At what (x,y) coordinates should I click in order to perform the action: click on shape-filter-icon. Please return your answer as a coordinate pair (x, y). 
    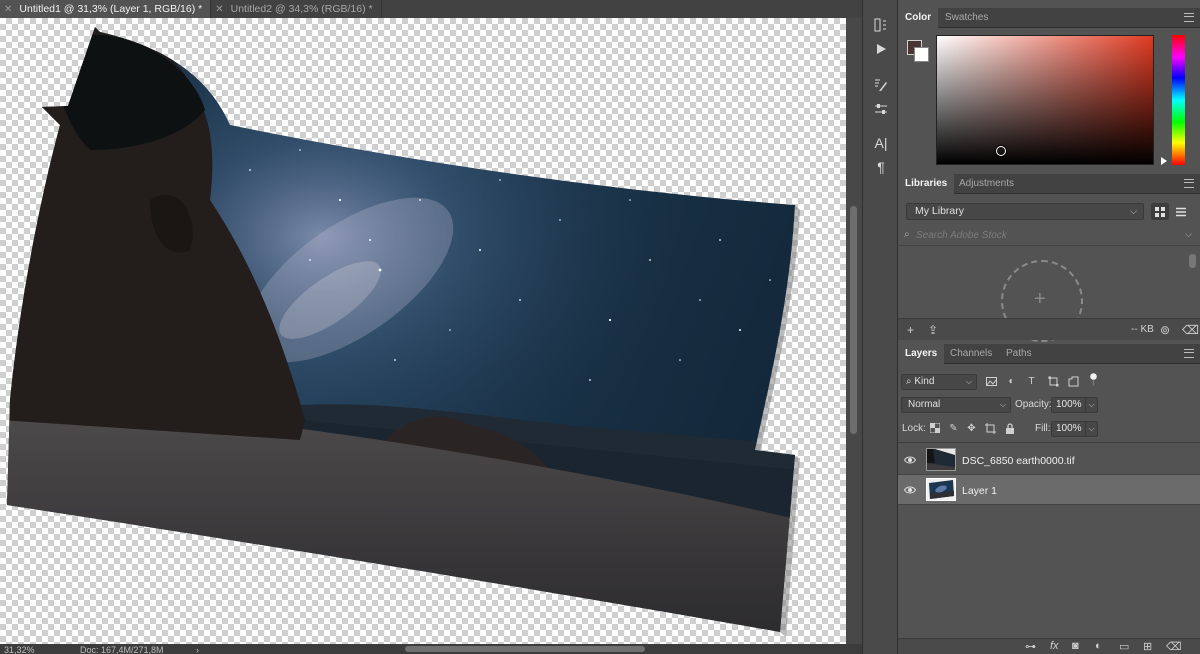
    Looking at the image, I should click on (1053, 381).